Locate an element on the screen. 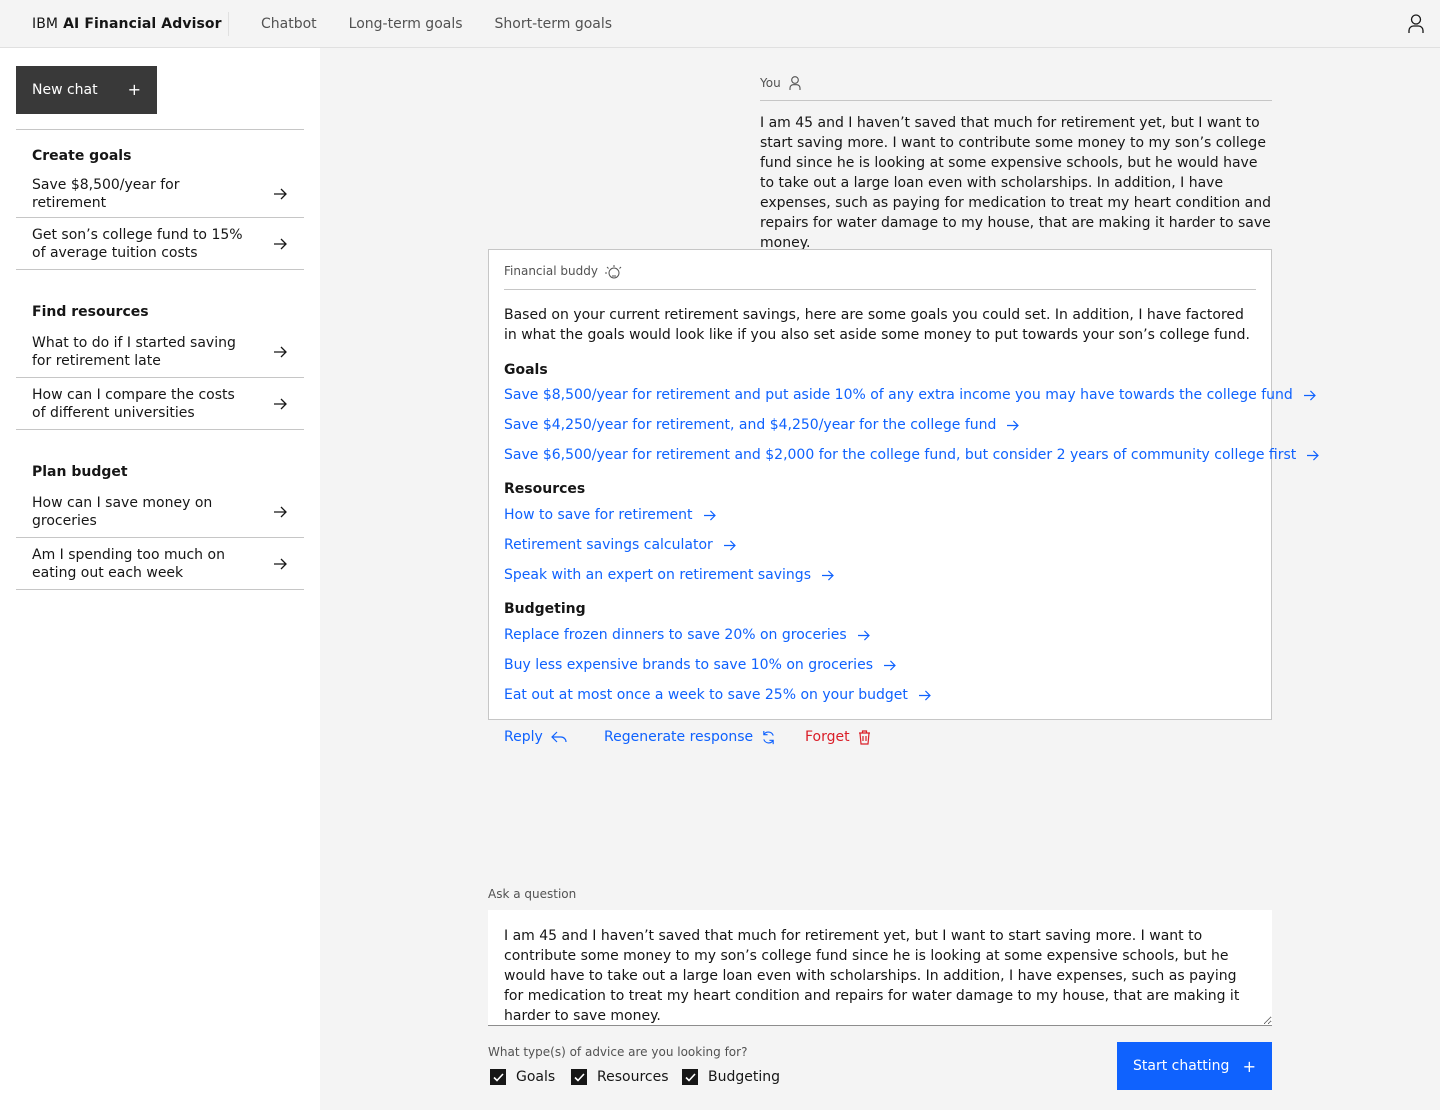 This screenshot has height=1110, width=1440. start-chatting-button: Start chatting + is located at coordinates (1194, 1066).